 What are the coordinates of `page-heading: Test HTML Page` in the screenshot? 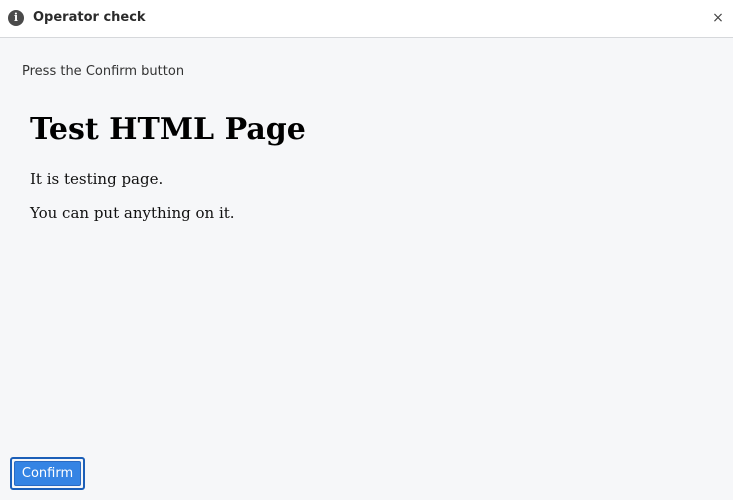 It's located at (168, 129).